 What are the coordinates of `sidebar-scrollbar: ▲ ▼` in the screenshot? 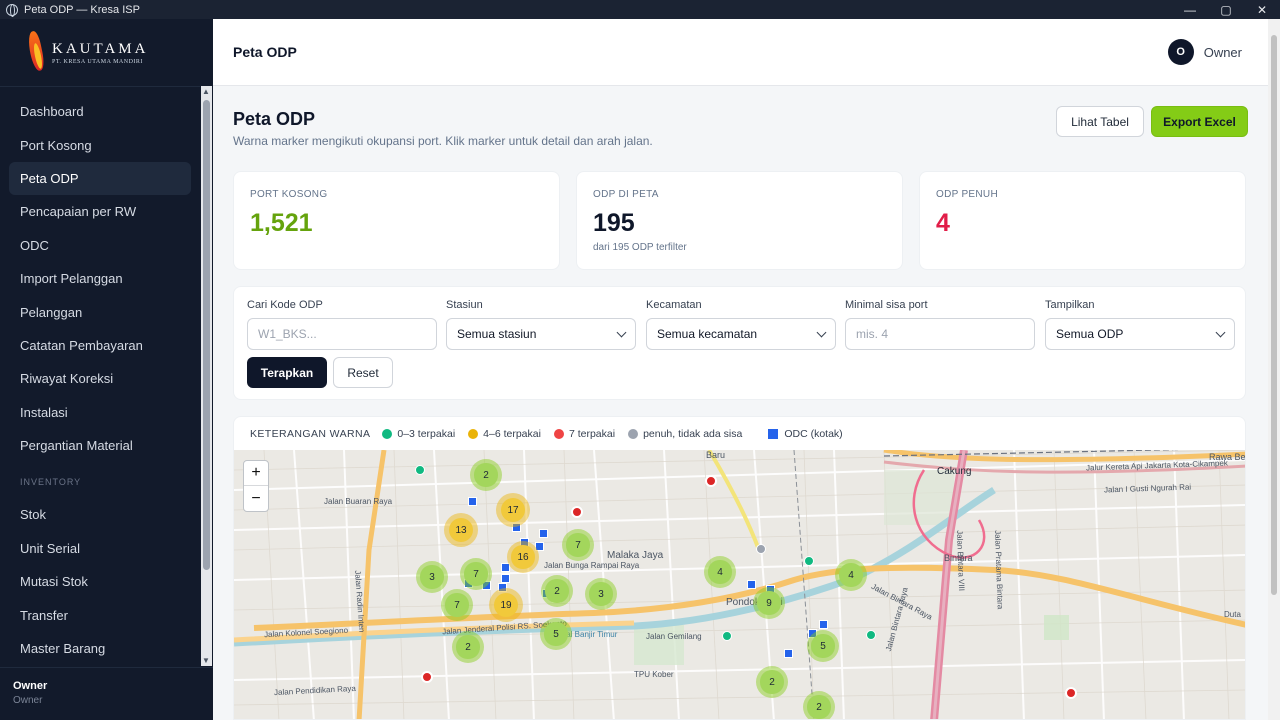 It's located at (206, 376).